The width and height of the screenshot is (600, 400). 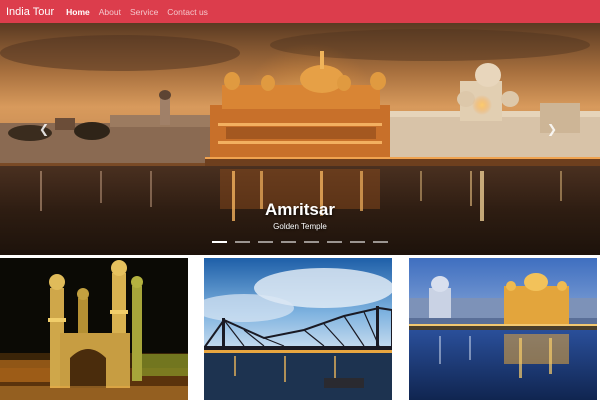 I want to click on nav-link-home: Home, so click(x=78, y=12).